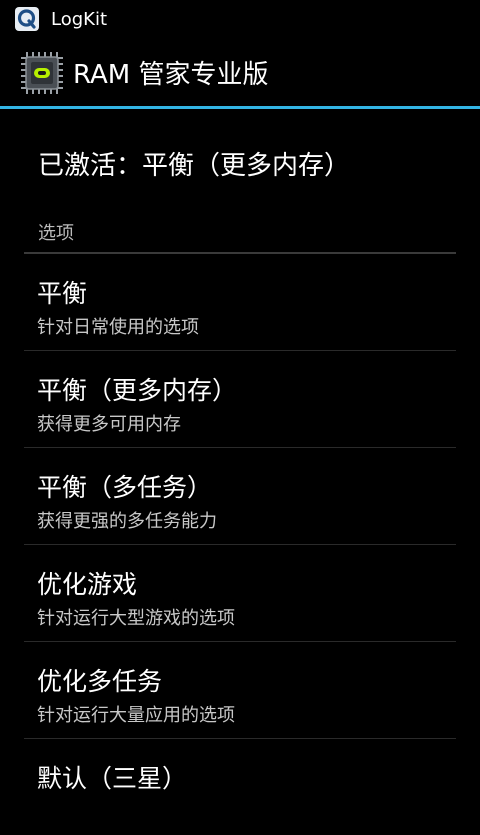 The height and width of the screenshot is (835, 480). I want to click on option-item-balanced-multitasking: 平衡（多任务） 获得更强的多任务能力, so click(240, 496).